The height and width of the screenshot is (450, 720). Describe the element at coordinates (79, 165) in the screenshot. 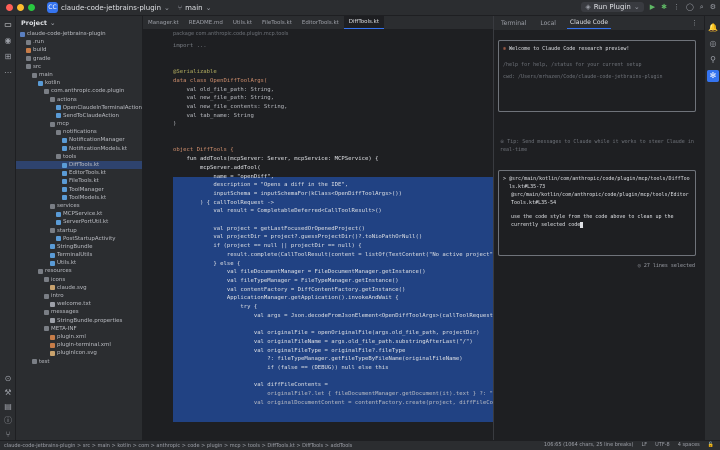

I see `tree-item: DiffTools.kt` at that location.